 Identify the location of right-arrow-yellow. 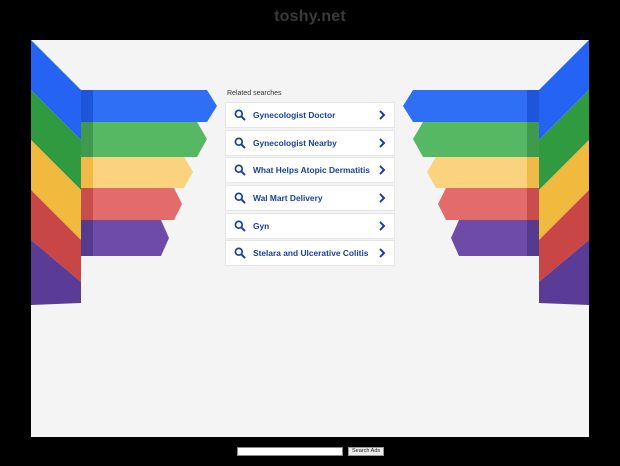
(483, 172).